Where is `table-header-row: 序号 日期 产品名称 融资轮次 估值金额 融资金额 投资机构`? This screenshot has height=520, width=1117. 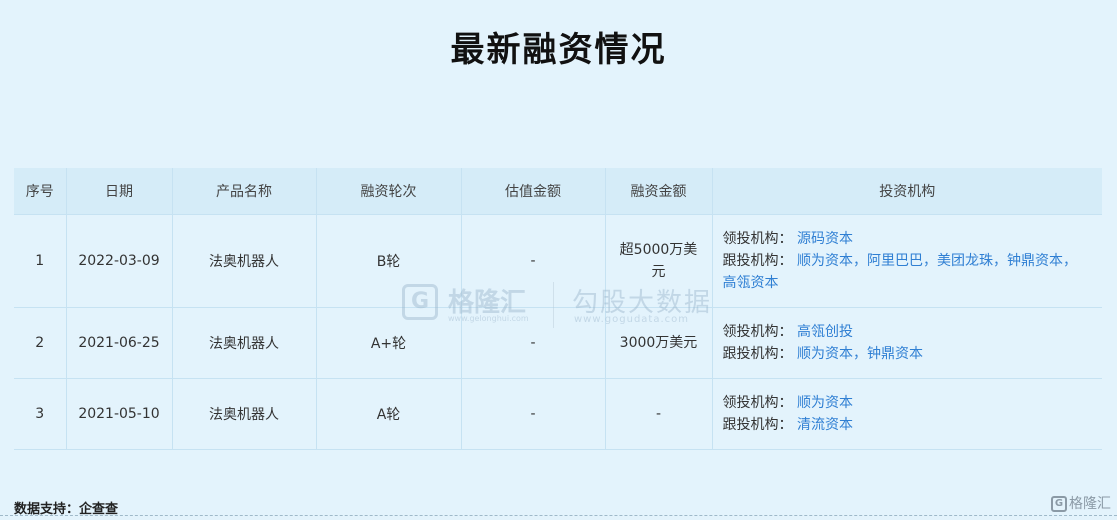
table-header-row: 序号 日期 产品名称 融资轮次 估值金额 融资金额 投资机构 is located at coordinates (558, 191).